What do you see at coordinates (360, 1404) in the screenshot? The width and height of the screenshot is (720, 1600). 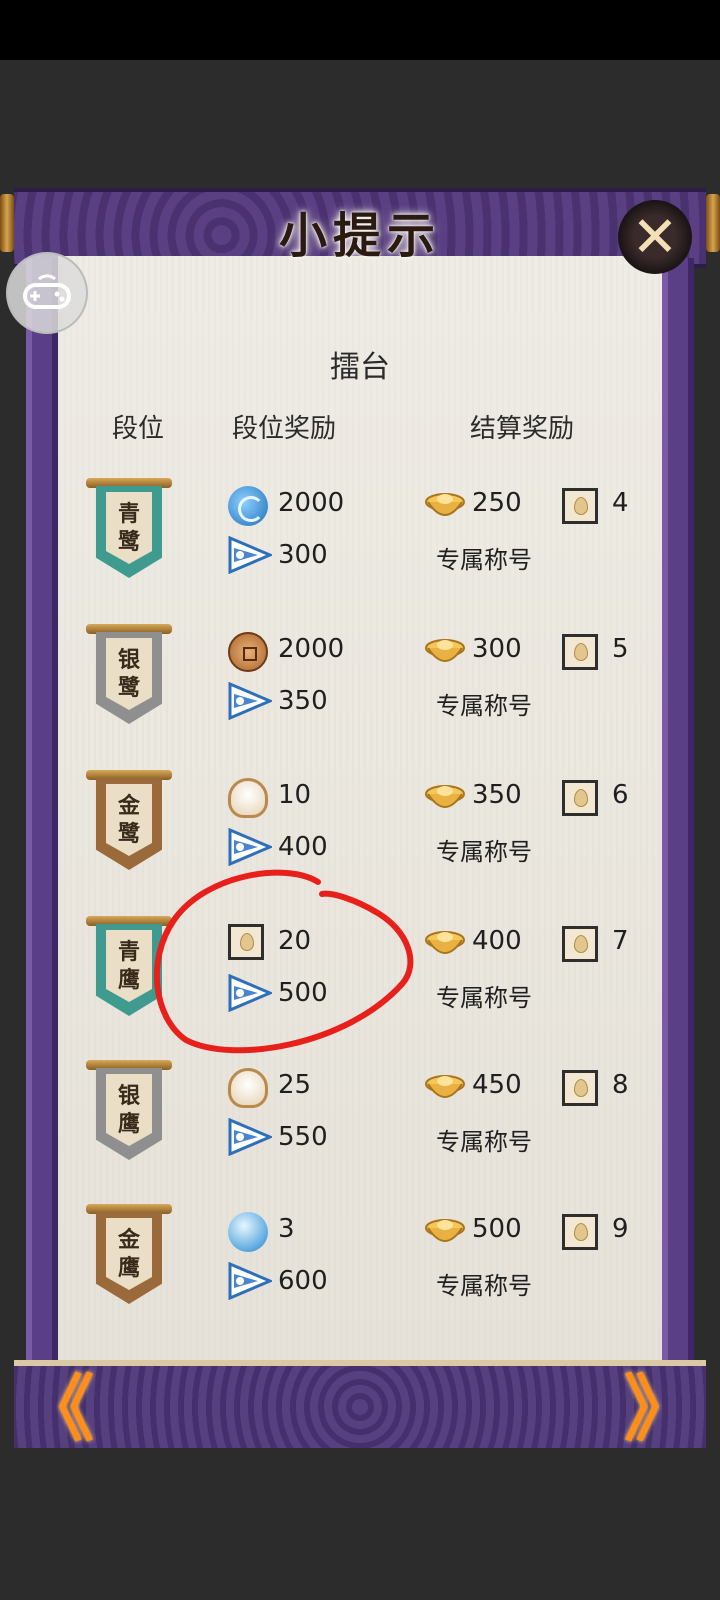 I see `dialog-footer-band` at bounding box center [360, 1404].